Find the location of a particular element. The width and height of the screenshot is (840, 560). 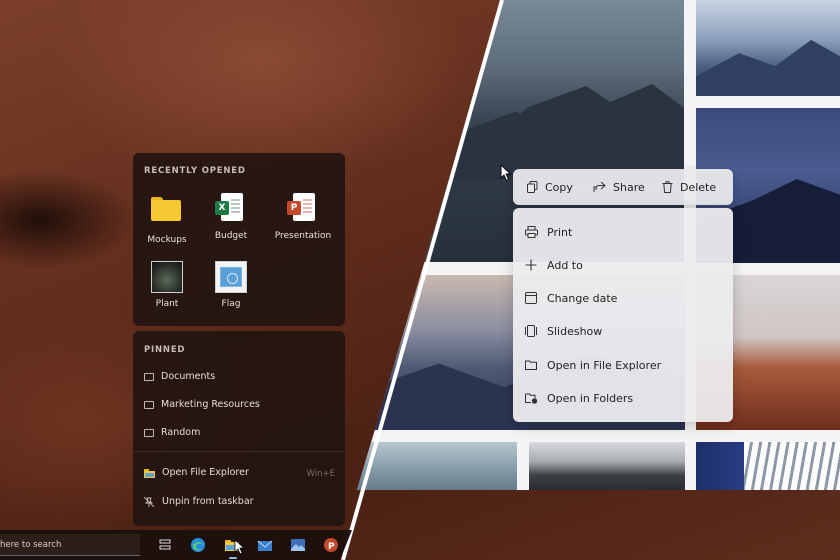

folder-link-icon is located at coordinates (531, 398).